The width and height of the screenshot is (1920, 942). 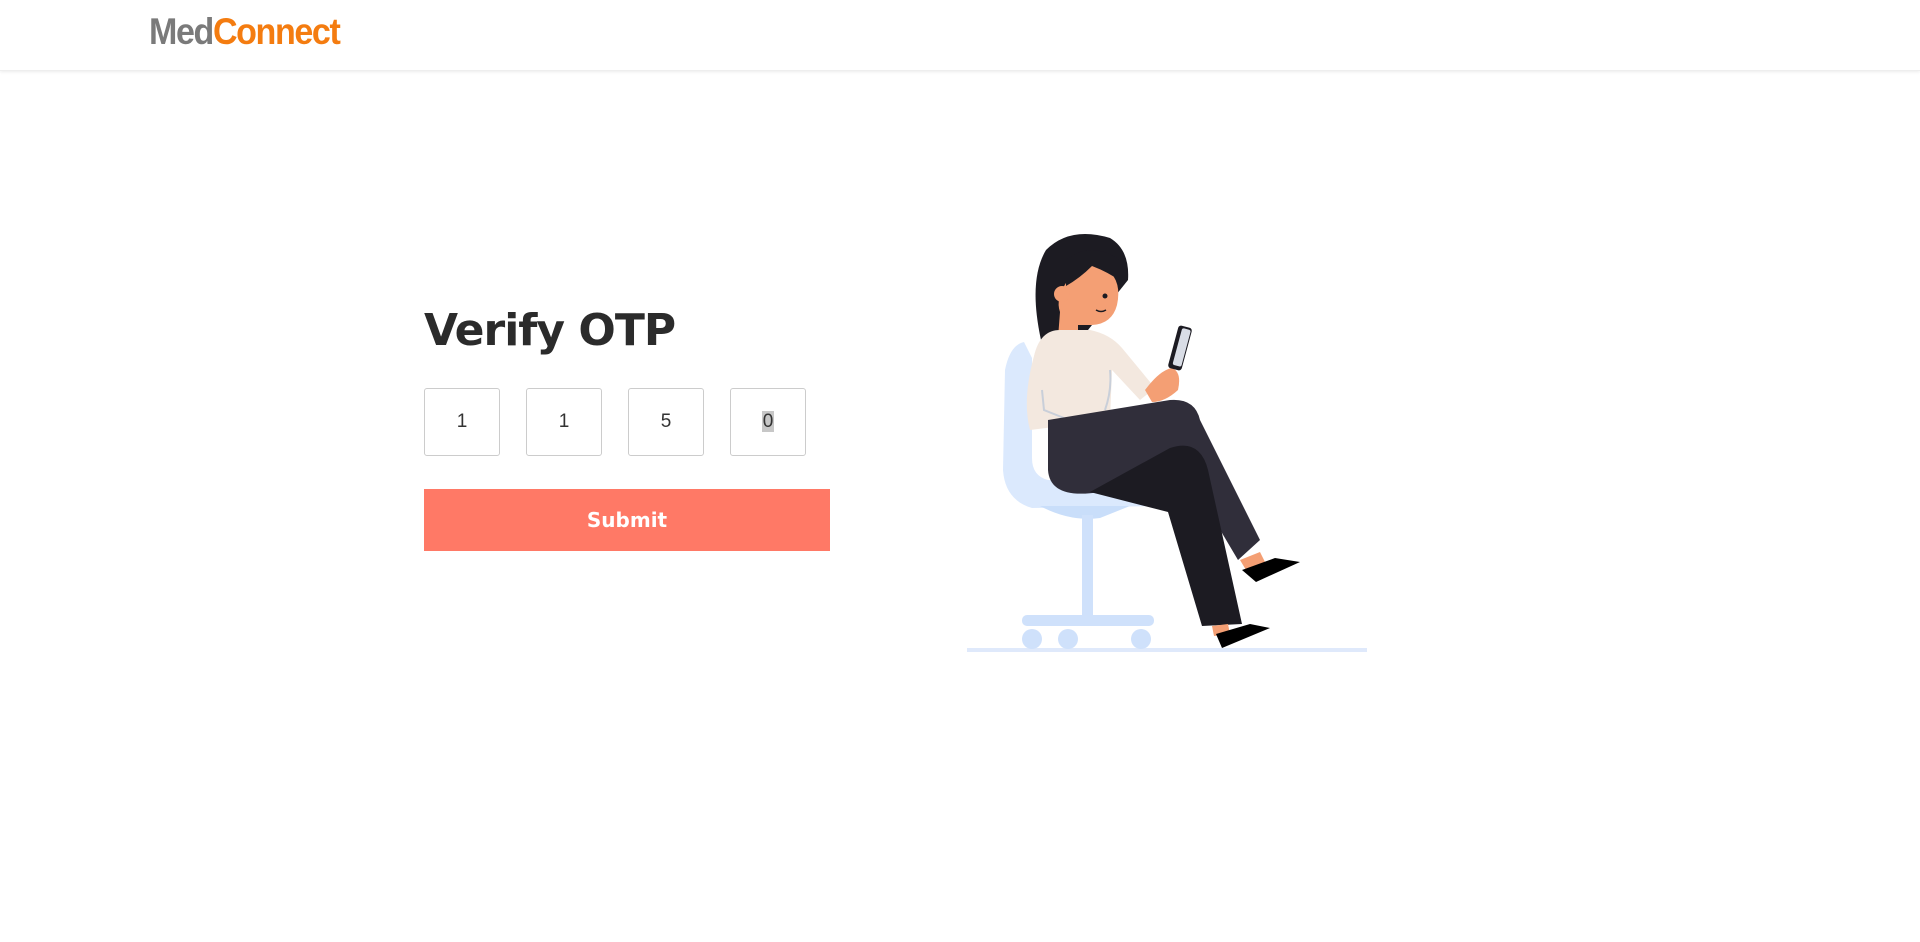 I want to click on otp-digit-1-value: 1, so click(x=462, y=421).